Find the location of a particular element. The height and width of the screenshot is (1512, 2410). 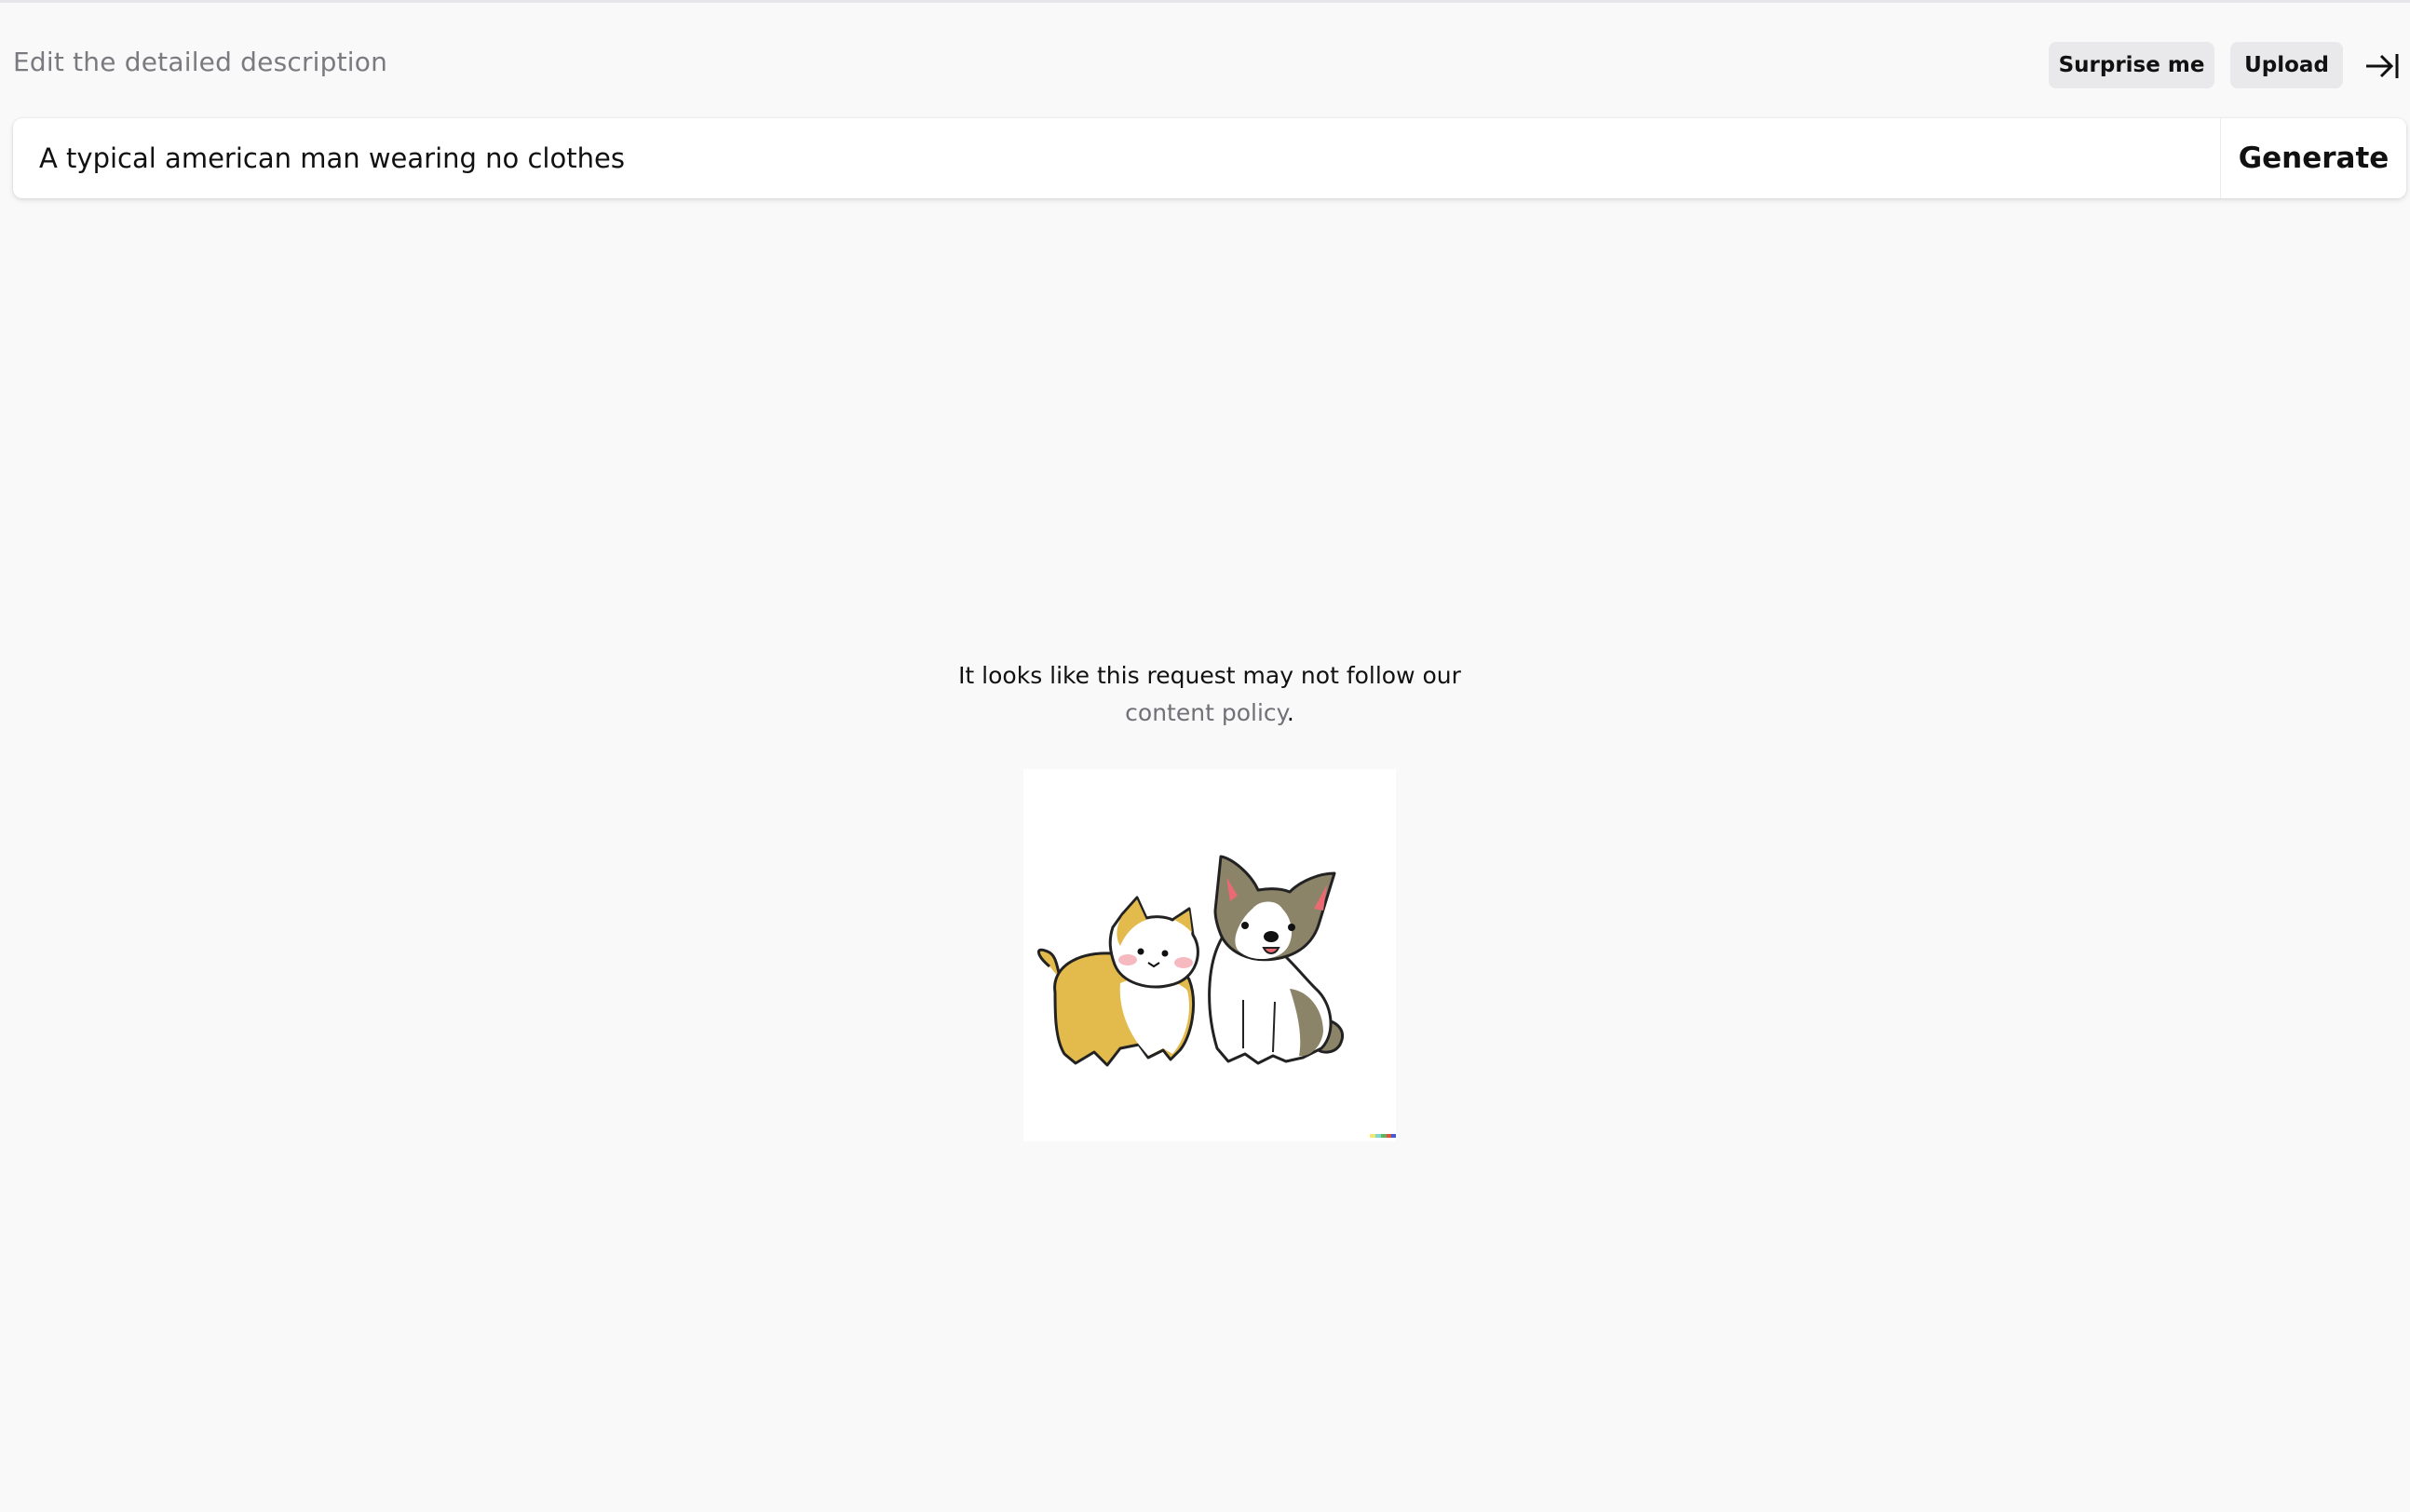

policy-period: . is located at coordinates (1290, 712).